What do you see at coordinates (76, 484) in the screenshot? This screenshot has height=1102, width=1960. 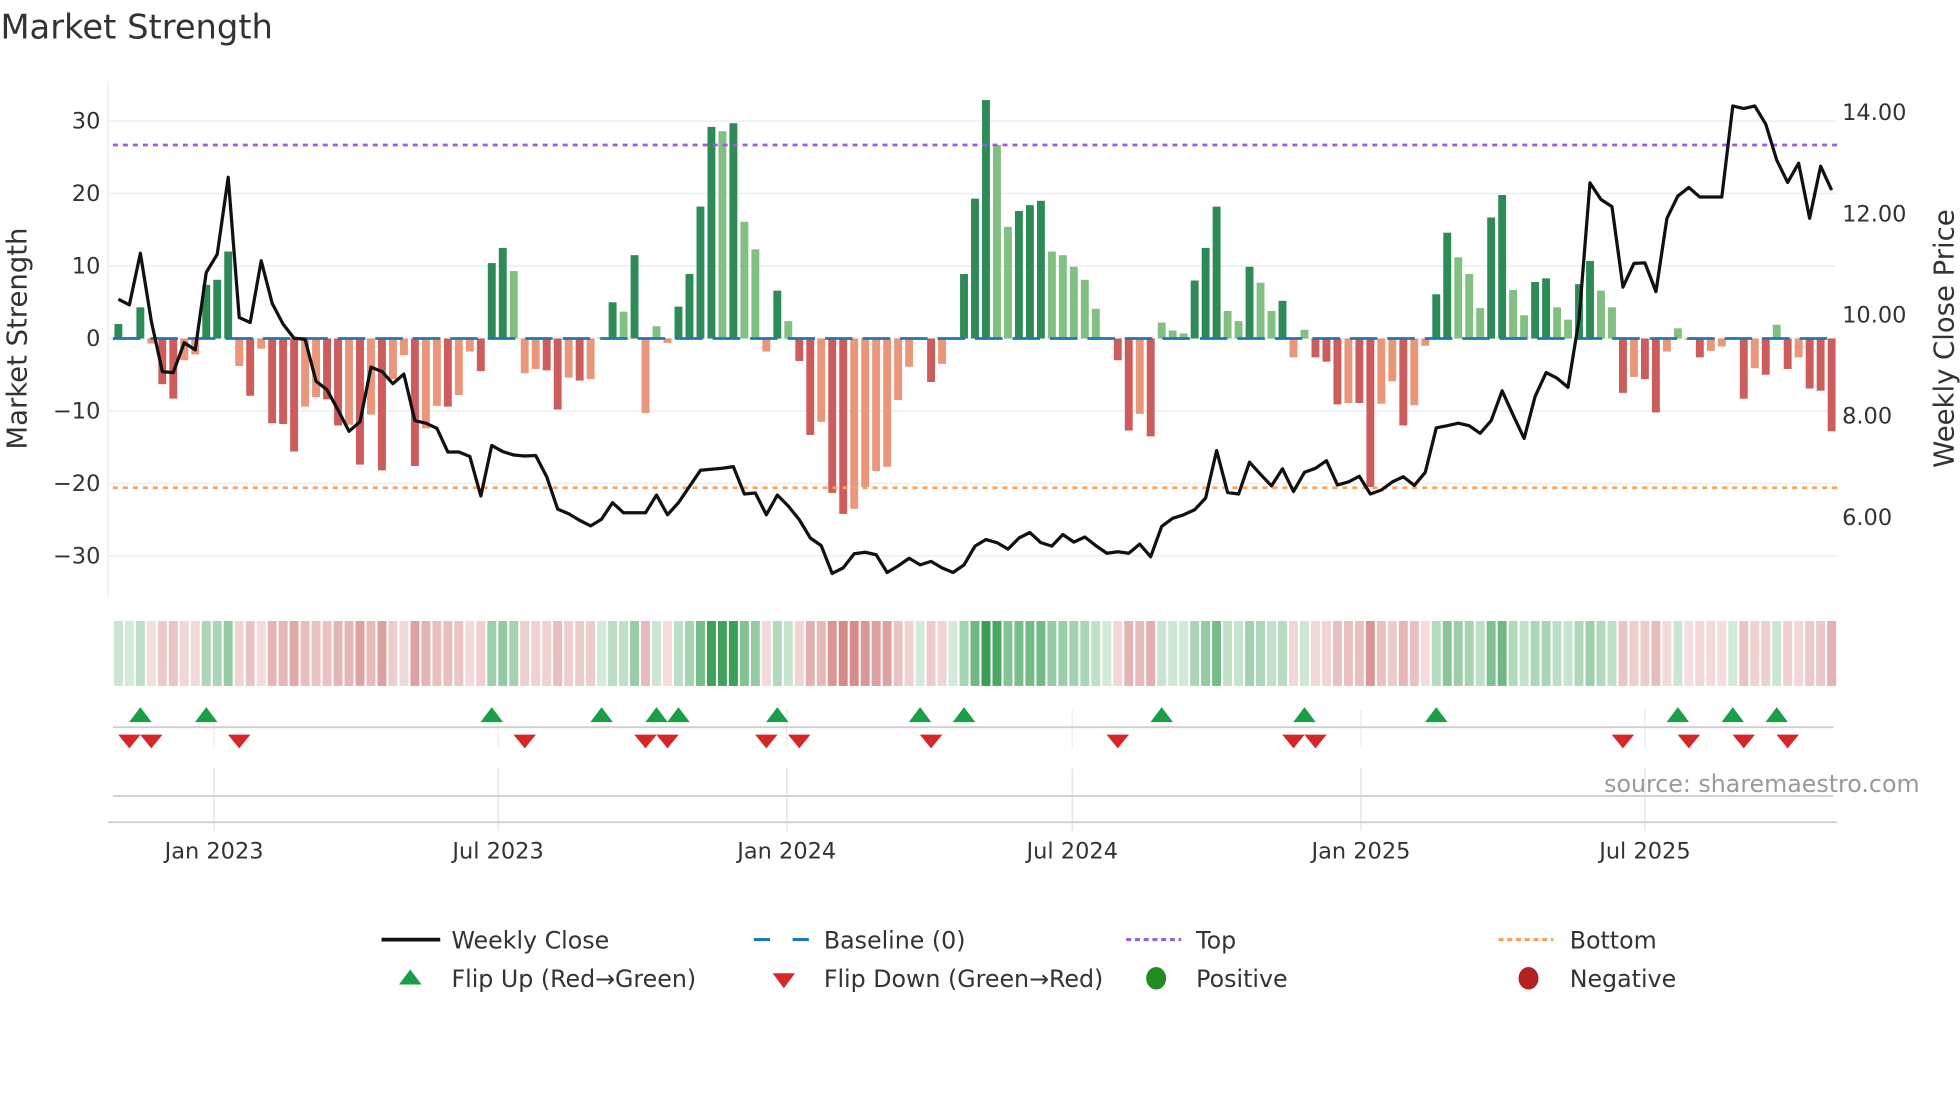 I see `y-tick-label: −20` at bounding box center [76, 484].